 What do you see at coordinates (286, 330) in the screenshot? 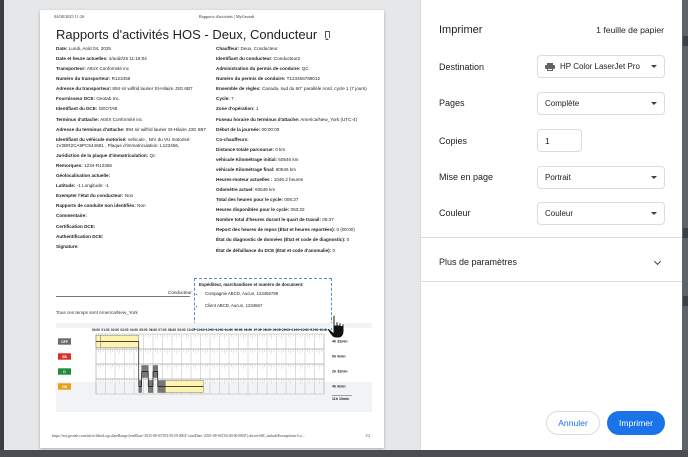
I see `hour-label: 20:00` at bounding box center [286, 330].